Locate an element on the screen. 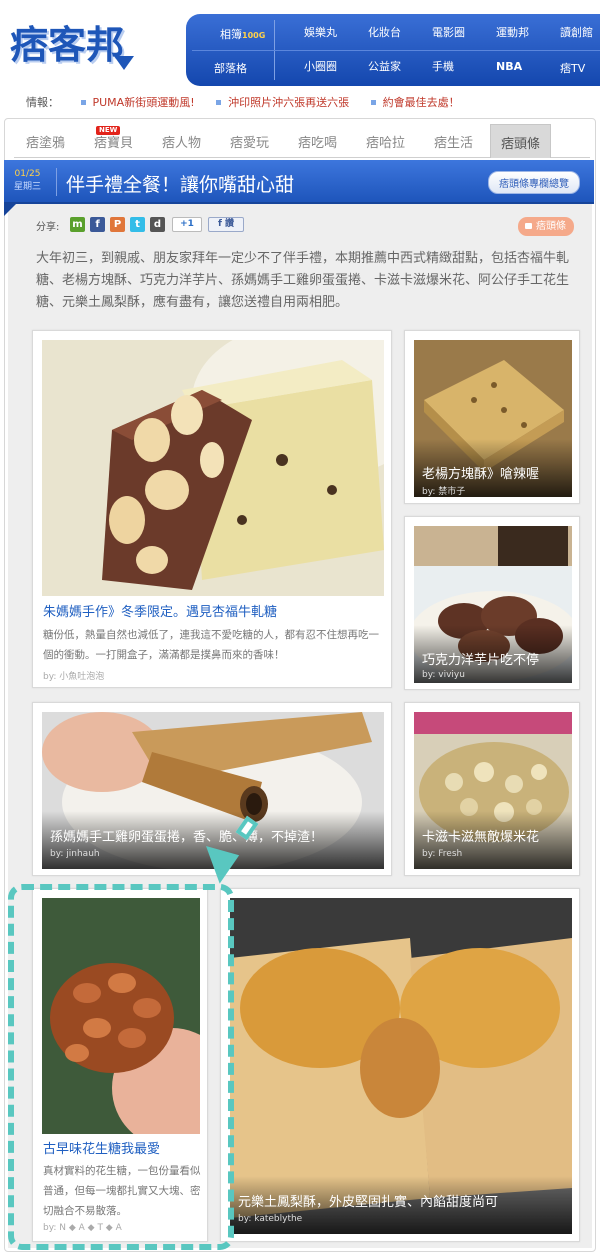 Image resolution: width=600 pixels, height=1256 pixels. tab-chat: 痞哈拉 is located at coordinates (385, 141).